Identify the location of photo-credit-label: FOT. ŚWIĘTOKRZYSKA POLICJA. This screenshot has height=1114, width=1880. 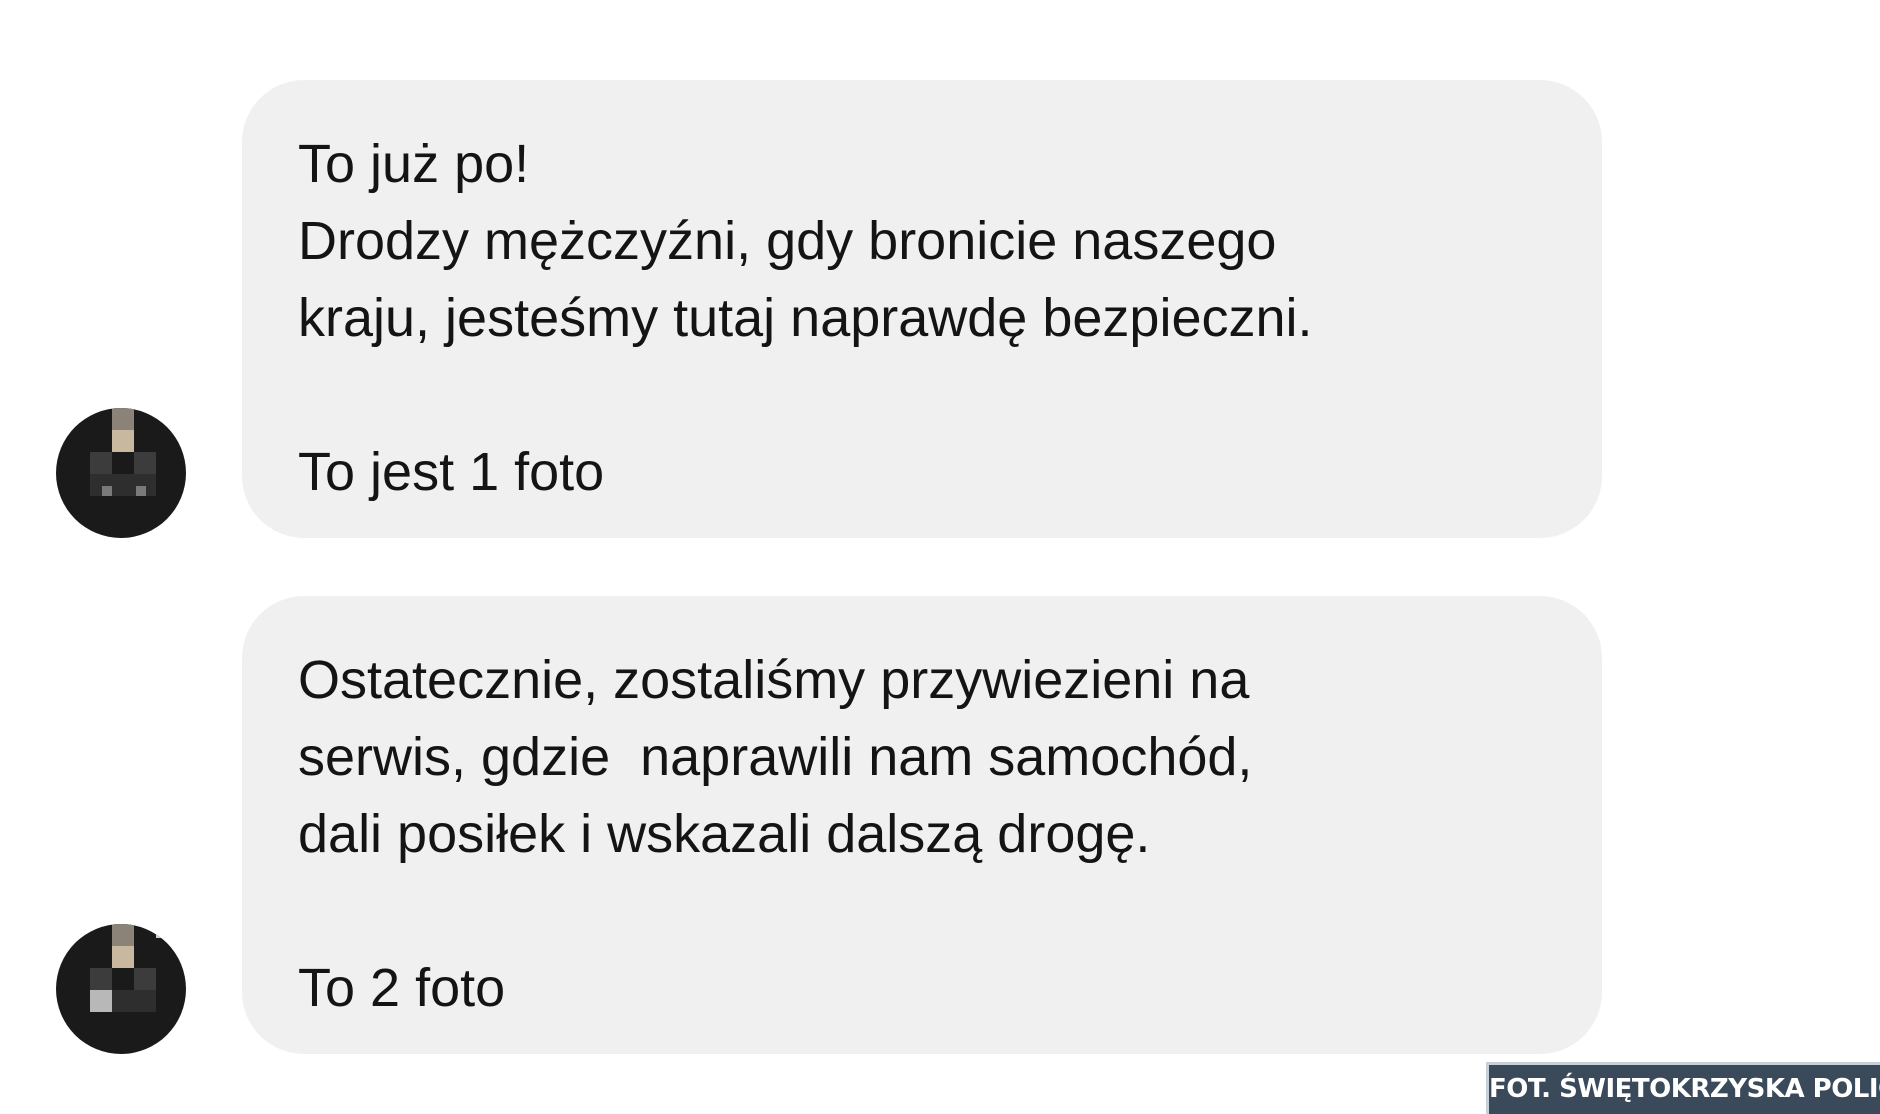
(1683, 1088).